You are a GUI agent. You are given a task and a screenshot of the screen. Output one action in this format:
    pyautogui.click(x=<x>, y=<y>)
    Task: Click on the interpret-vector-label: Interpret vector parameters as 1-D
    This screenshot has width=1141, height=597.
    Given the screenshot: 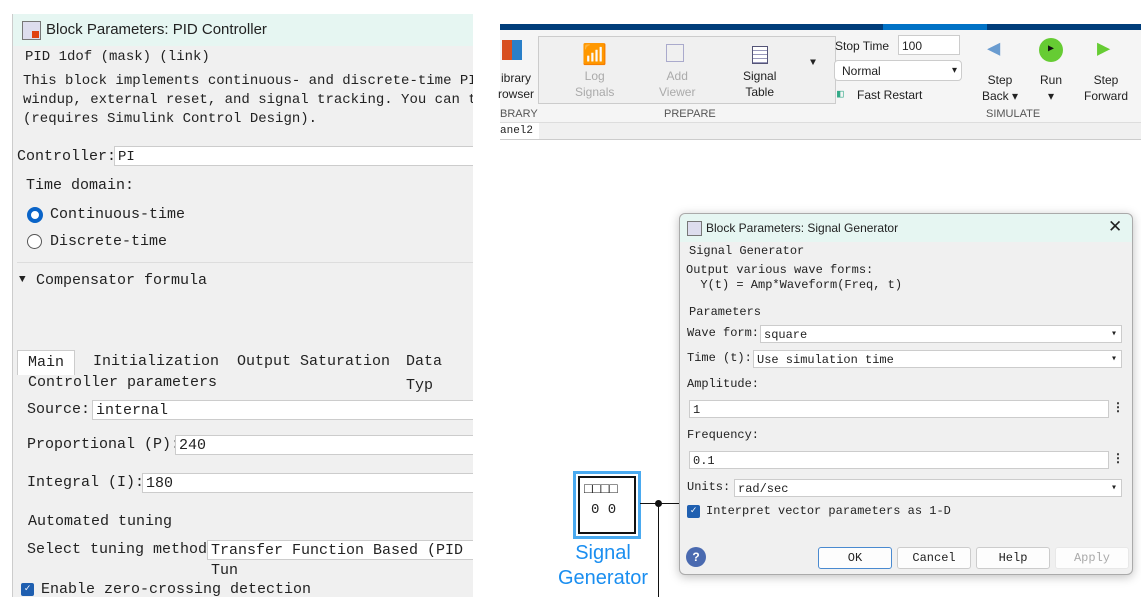 What is the action you would take?
    pyautogui.click(x=828, y=511)
    